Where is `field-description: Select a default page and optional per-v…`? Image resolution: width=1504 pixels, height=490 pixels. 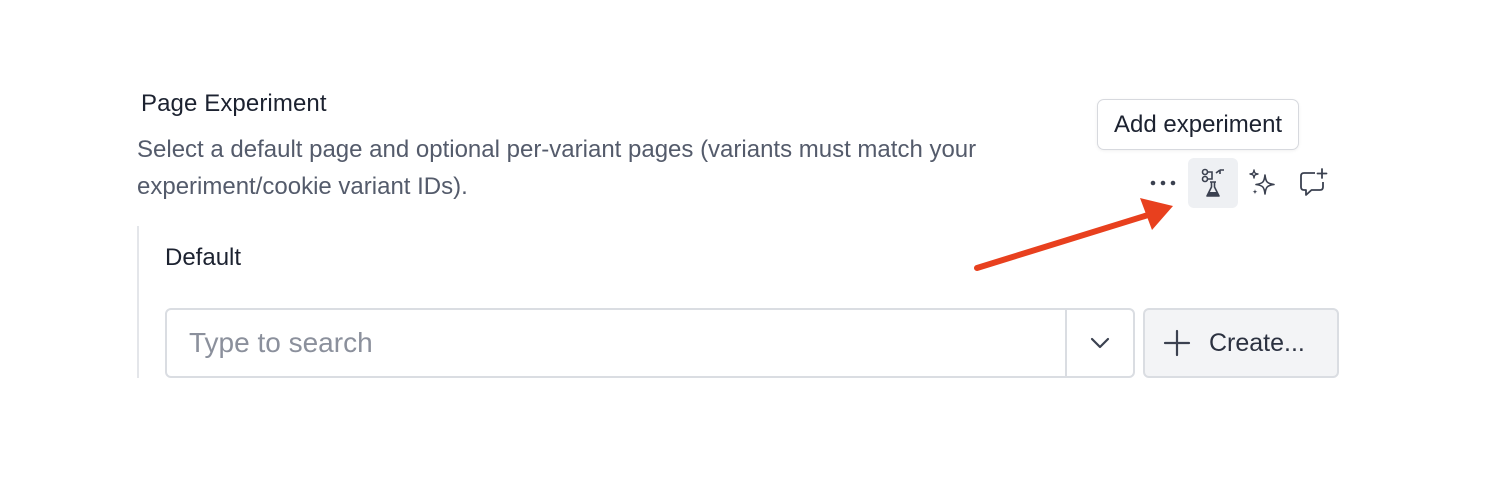 field-description: Select a default page and optional per-v… is located at coordinates (557, 168).